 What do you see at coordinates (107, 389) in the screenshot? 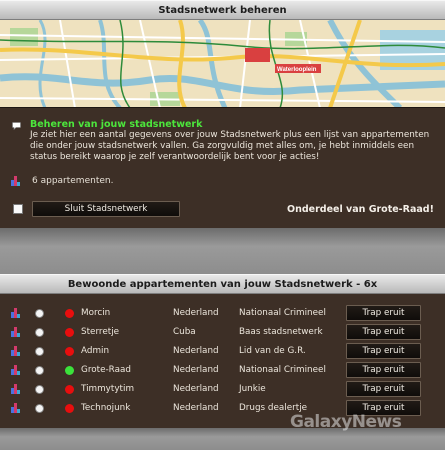
I see `resident-name: Timmytytim` at bounding box center [107, 389].